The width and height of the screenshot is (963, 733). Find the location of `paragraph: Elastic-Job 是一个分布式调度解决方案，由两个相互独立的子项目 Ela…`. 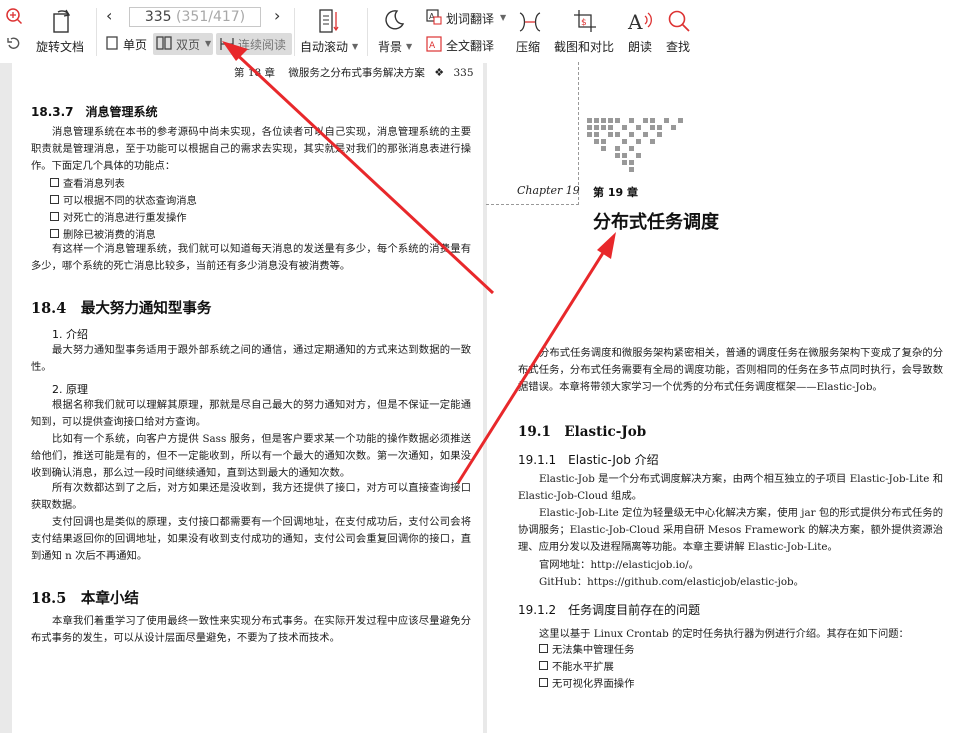

paragraph: Elastic-Job 是一个分布式调度解决方案，由两个相互独立的子项目 Ela… is located at coordinates (730, 487).